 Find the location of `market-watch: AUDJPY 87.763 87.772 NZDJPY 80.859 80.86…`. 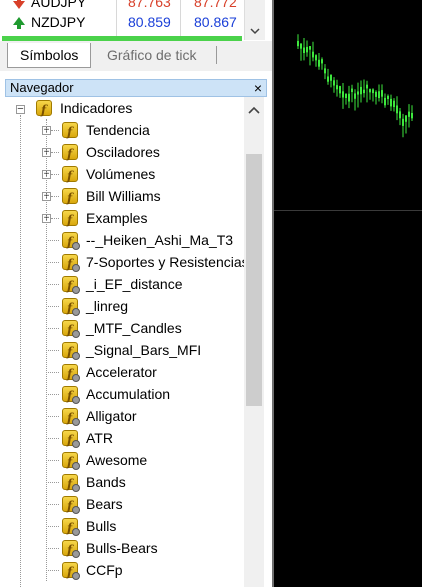

market-watch: AUDJPY 87.763 87.772 NZDJPY 80.859 80.86… is located at coordinates (136, 20).